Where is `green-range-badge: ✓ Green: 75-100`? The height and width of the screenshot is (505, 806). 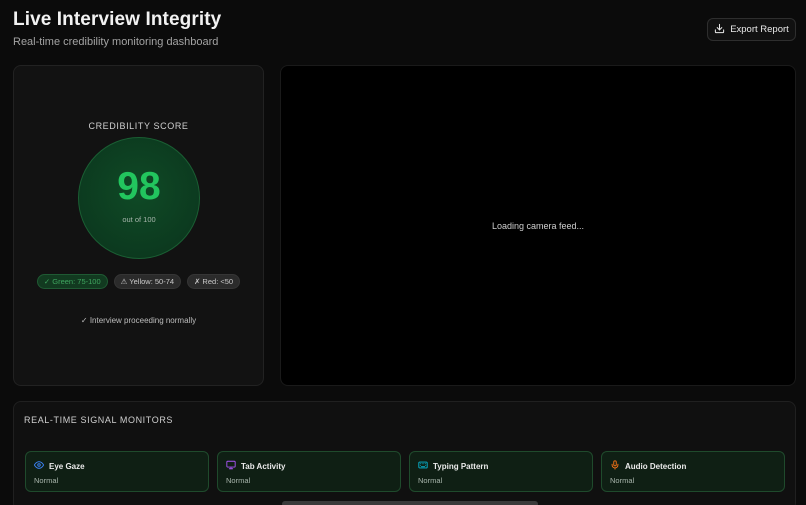 green-range-badge: ✓ Green: 75-100 is located at coordinates (72, 281).